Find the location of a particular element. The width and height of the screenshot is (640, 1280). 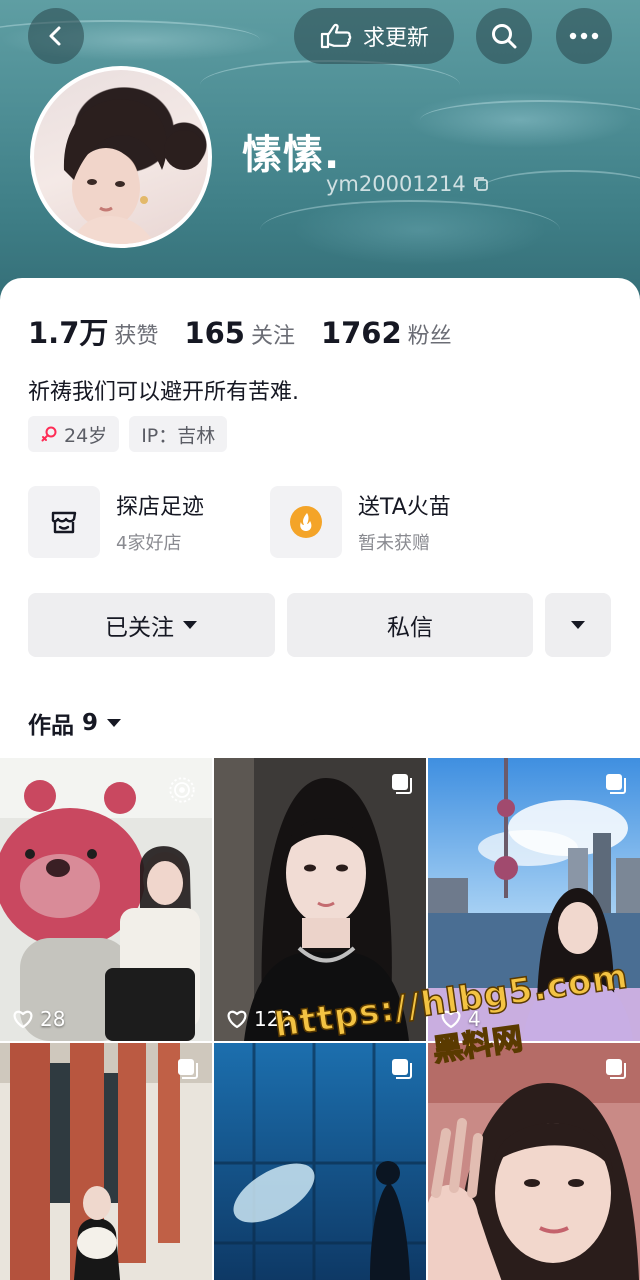

shop-icon is located at coordinates (64, 522).